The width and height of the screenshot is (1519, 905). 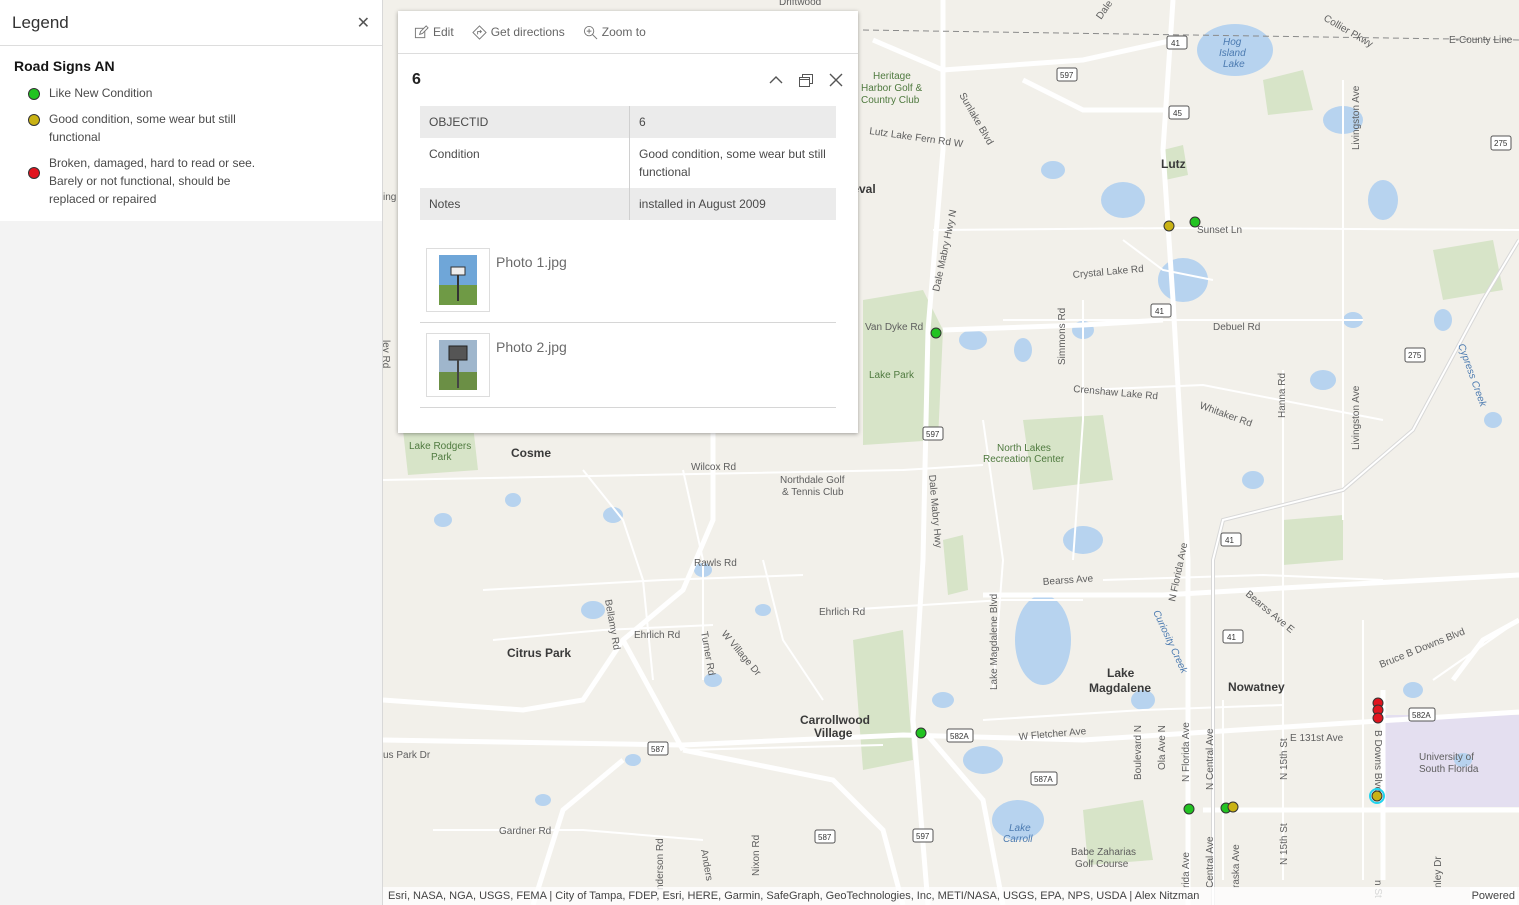 I want to click on map-label: Lake, so click(x=1121, y=673).